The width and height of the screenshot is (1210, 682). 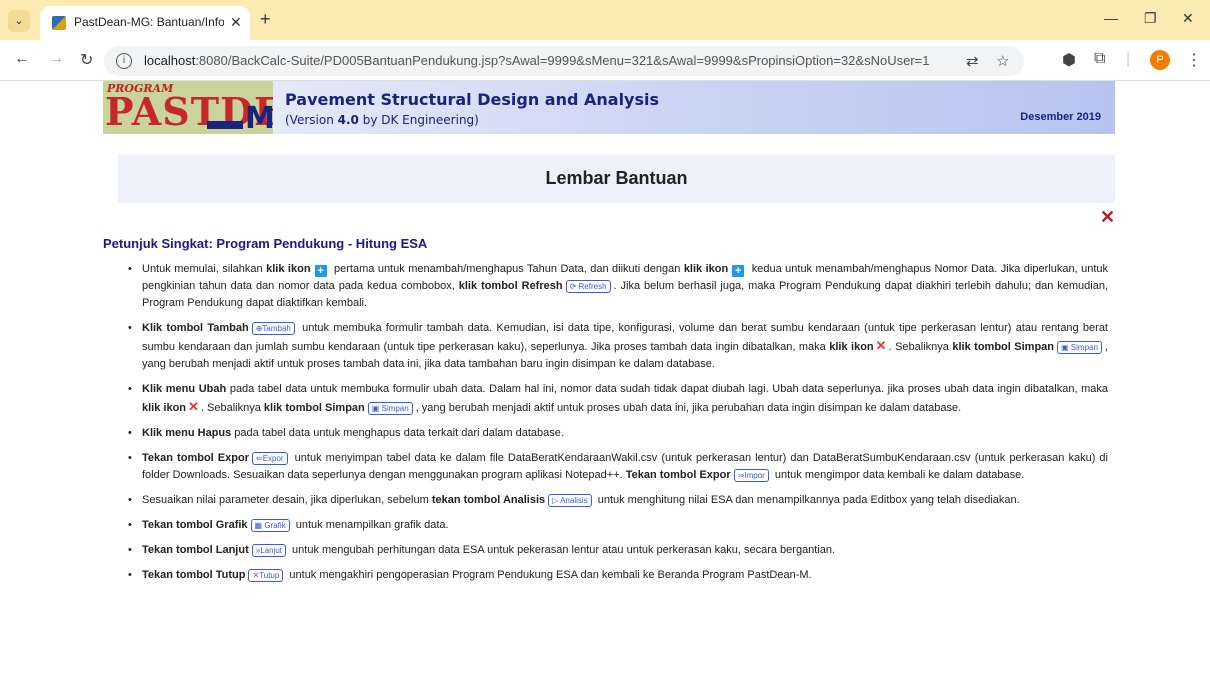 What do you see at coordinates (972, 61) in the screenshot?
I see `translate-icon: ⇄` at bounding box center [972, 61].